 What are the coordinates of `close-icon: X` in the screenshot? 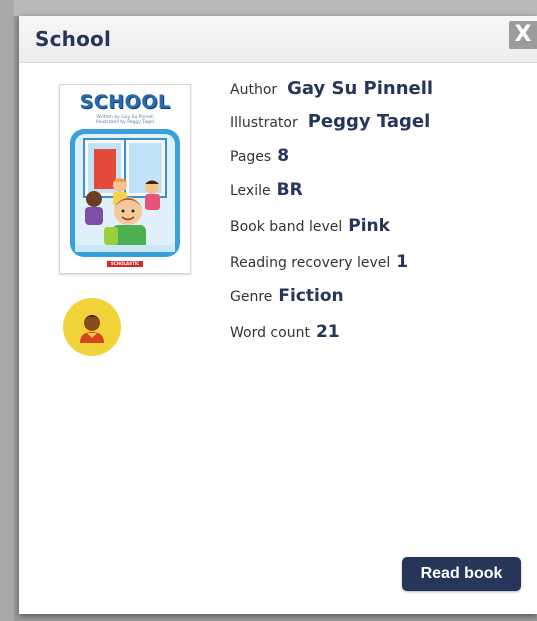 It's located at (523, 34).